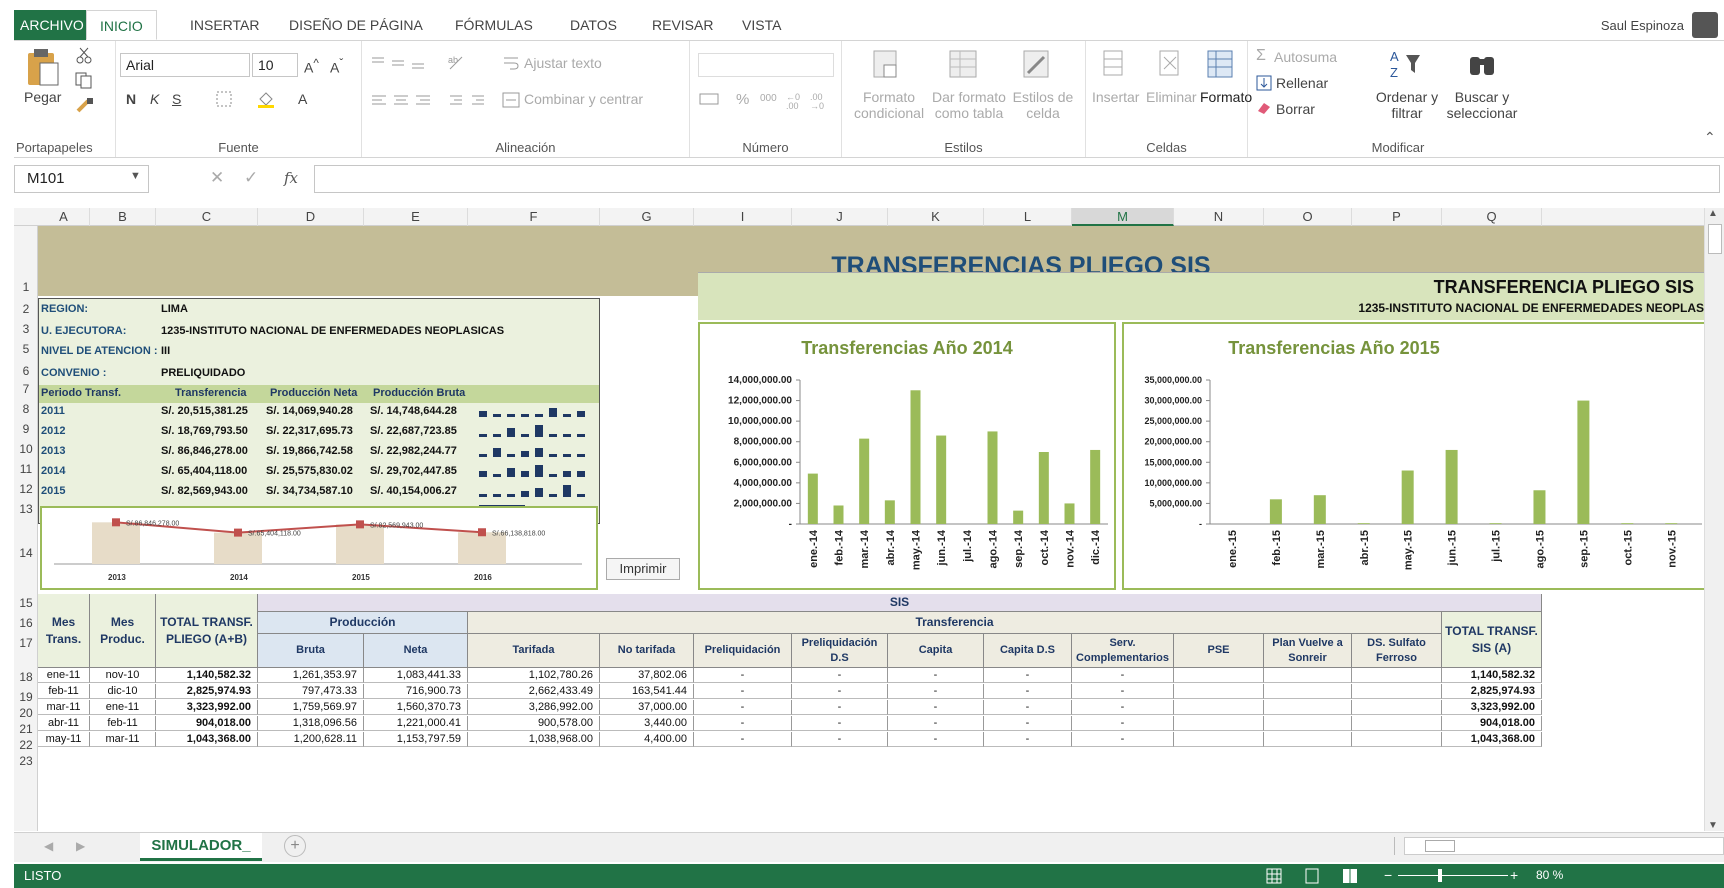  What do you see at coordinates (1713, 825) in the screenshot?
I see `scroll-down-icon: ▼` at bounding box center [1713, 825].